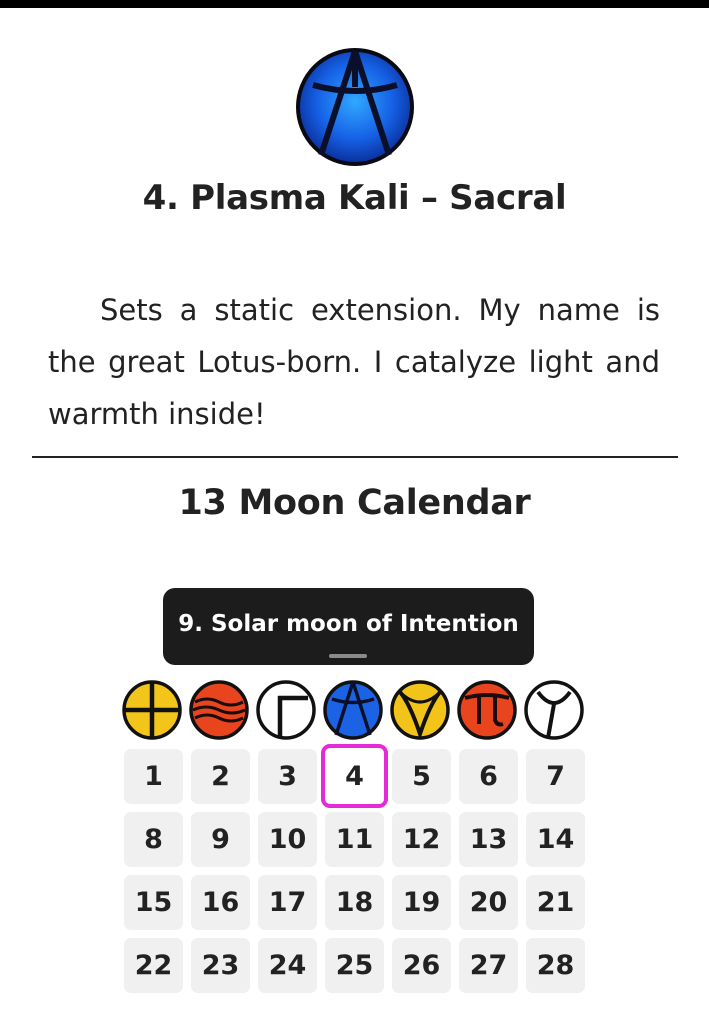 This screenshot has width=709, height=1023. What do you see at coordinates (354, 902) in the screenshot?
I see `day-cell: 18` at bounding box center [354, 902].